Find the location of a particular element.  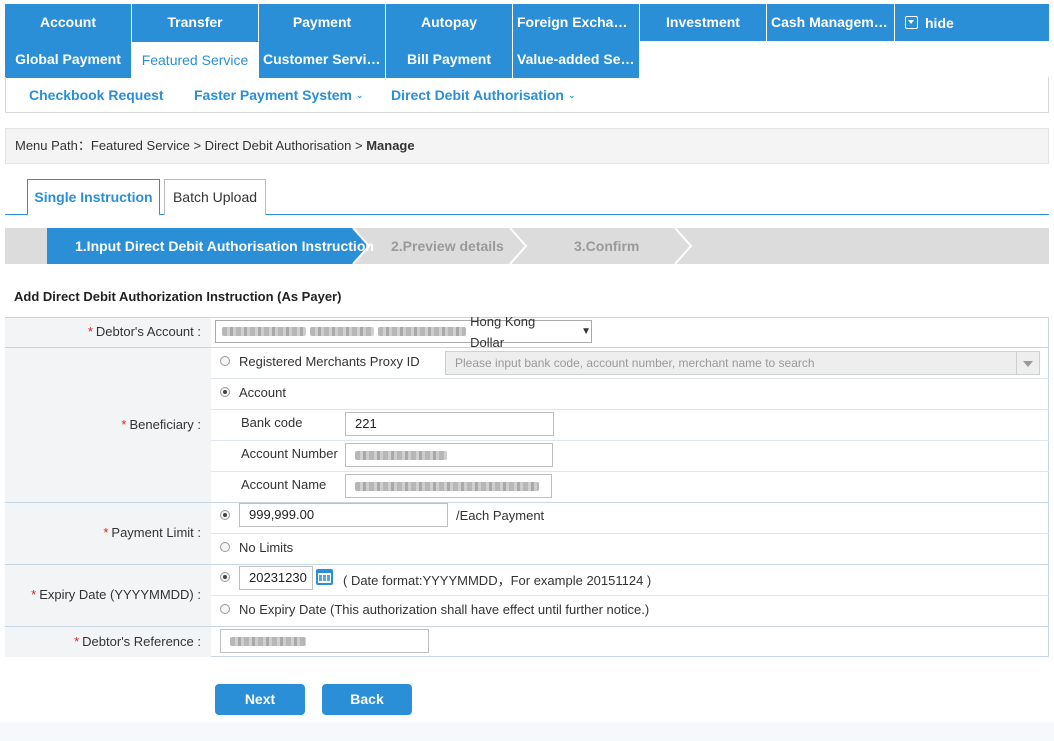

nav-customer-service: Customer Service is located at coordinates (322, 59).